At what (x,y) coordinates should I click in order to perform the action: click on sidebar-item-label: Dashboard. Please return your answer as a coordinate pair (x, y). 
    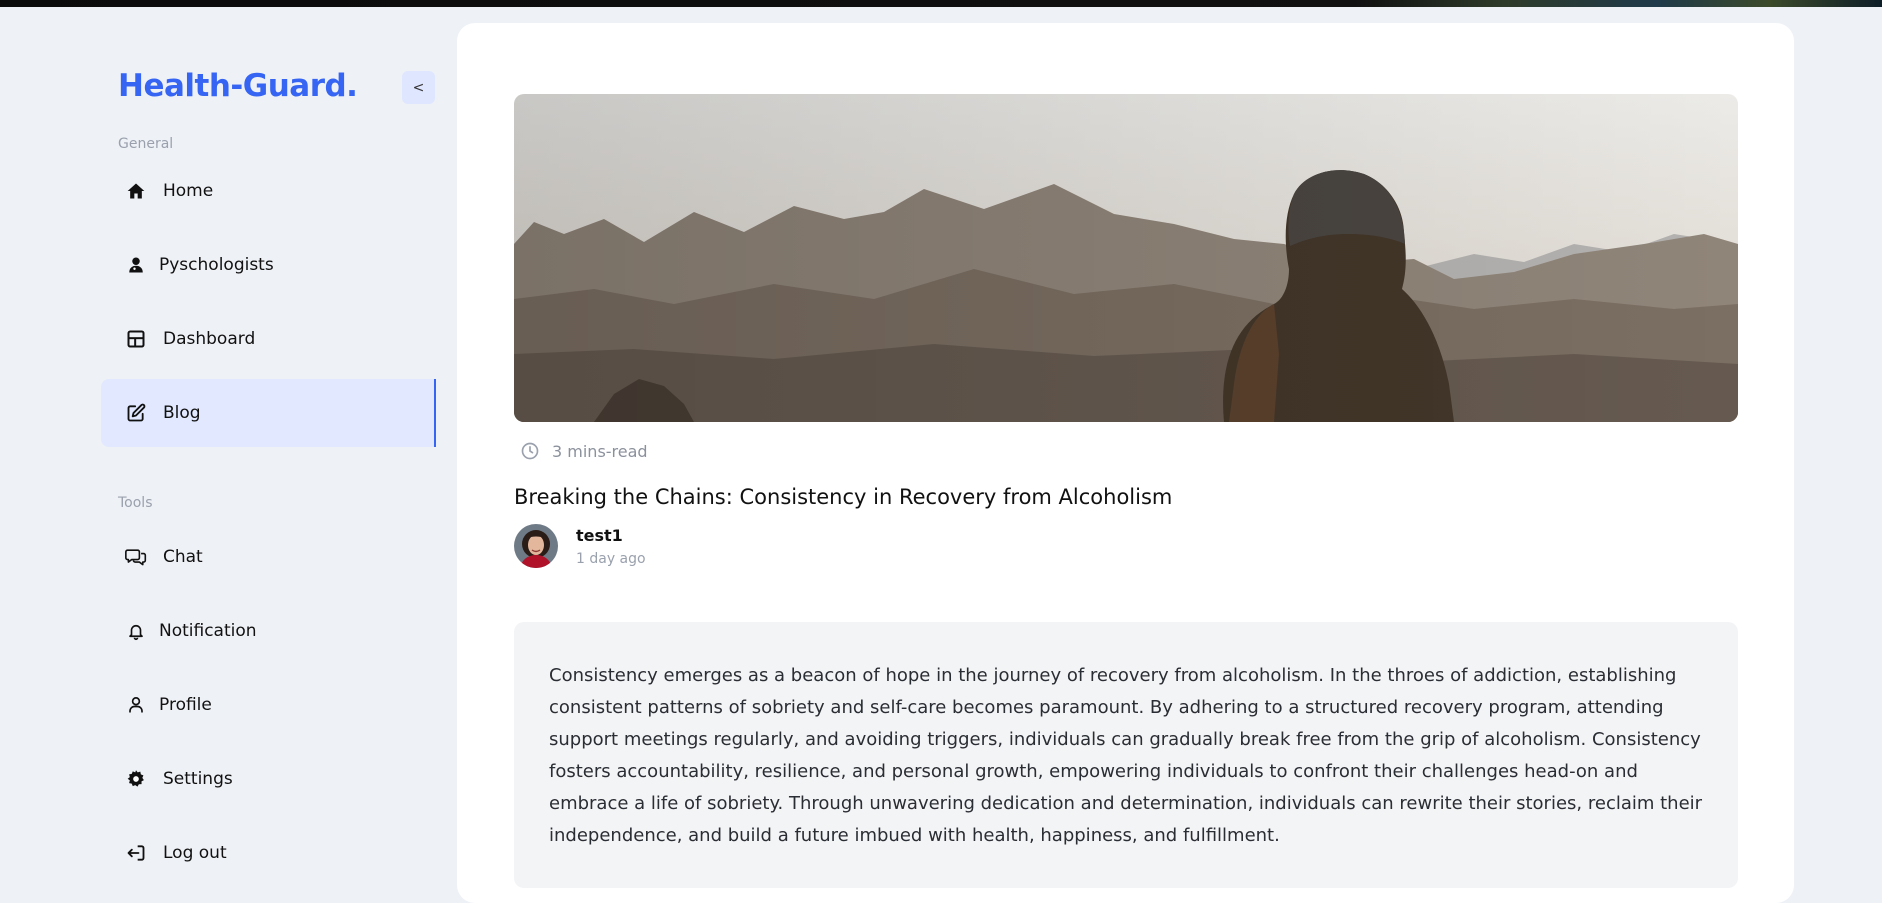
    Looking at the image, I should click on (209, 339).